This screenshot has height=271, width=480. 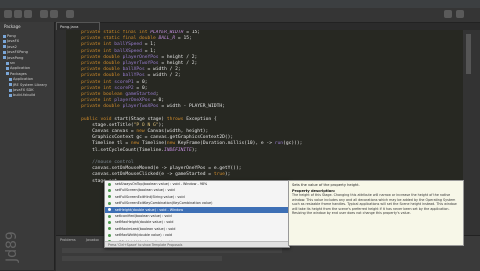 What do you see at coordinates (326, 185) in the screenshot?
I see `javadoc-summary: Sets the value of the property height.` at bounding box center [326, 185].